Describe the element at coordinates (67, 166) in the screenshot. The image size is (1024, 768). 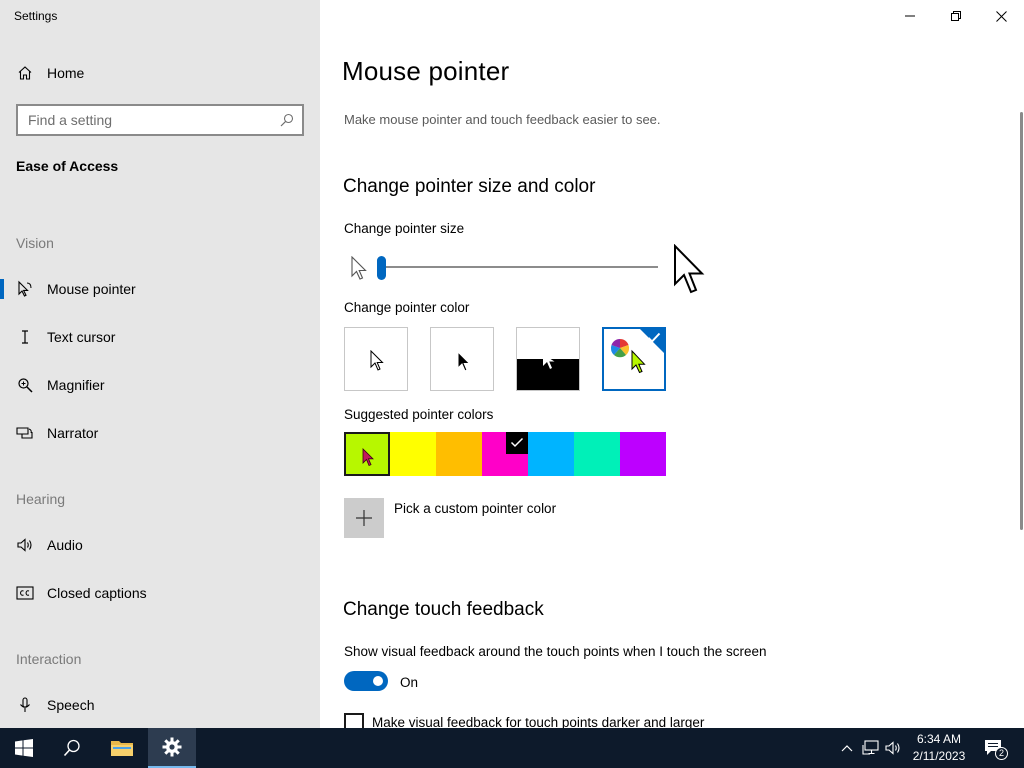
I see `section-title: Ease of Access` at that location.